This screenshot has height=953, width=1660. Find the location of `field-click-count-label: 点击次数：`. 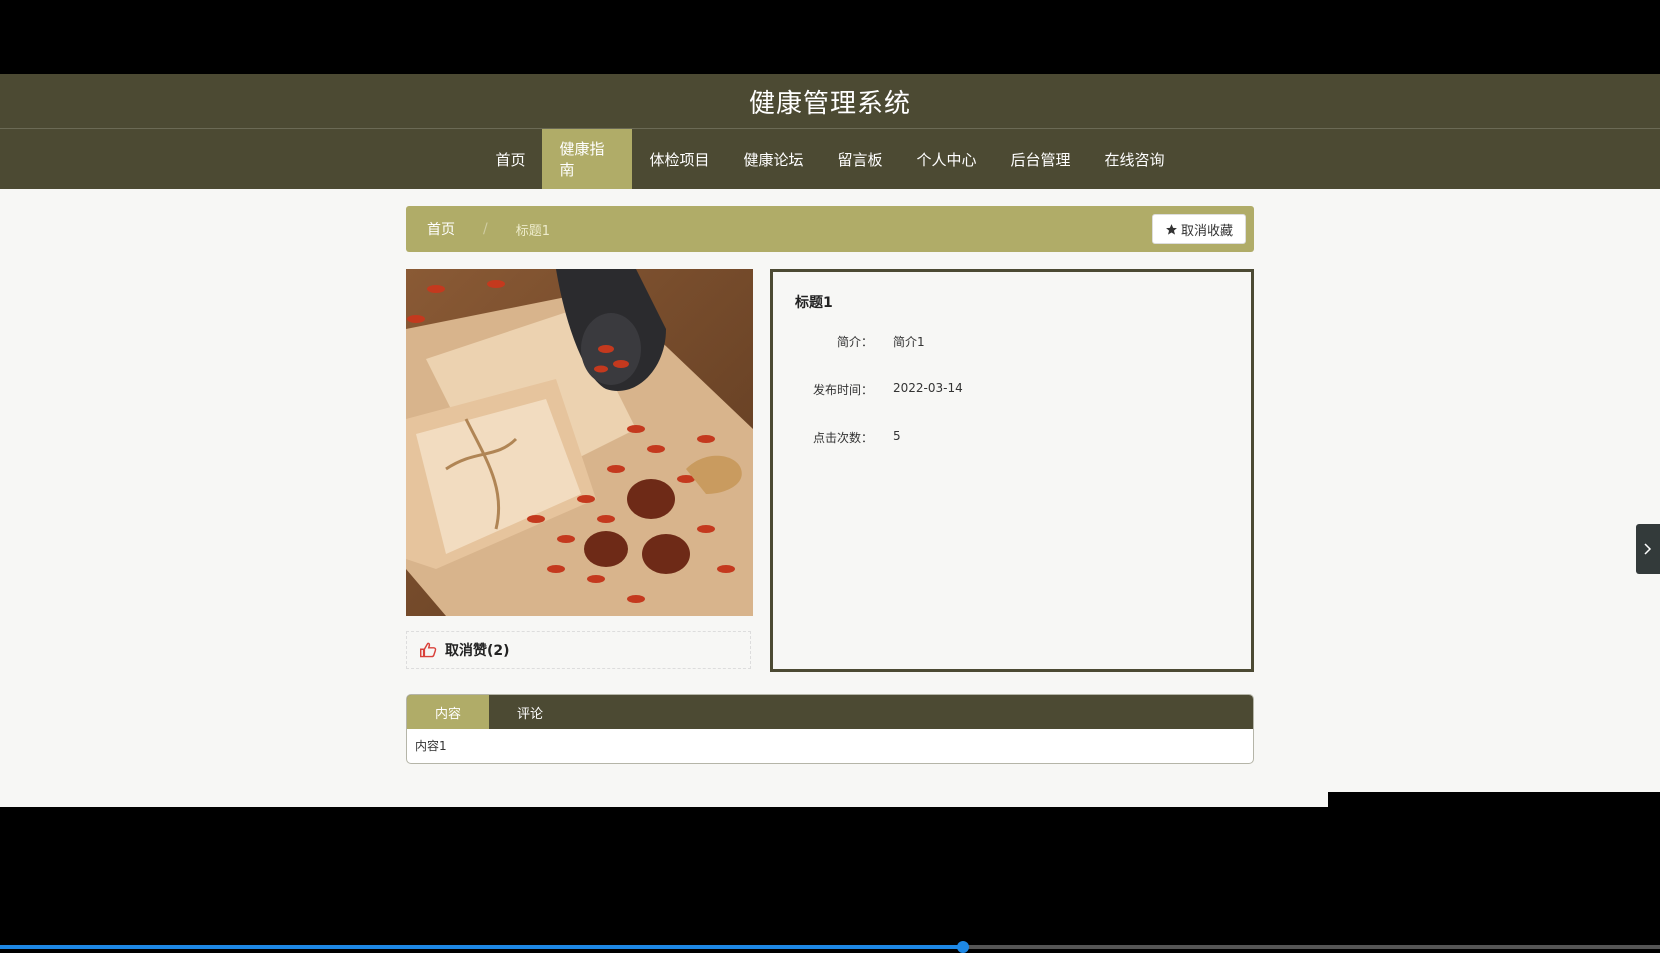

field-click-count-label: 点击次数： is located at coordinates (842, 438).